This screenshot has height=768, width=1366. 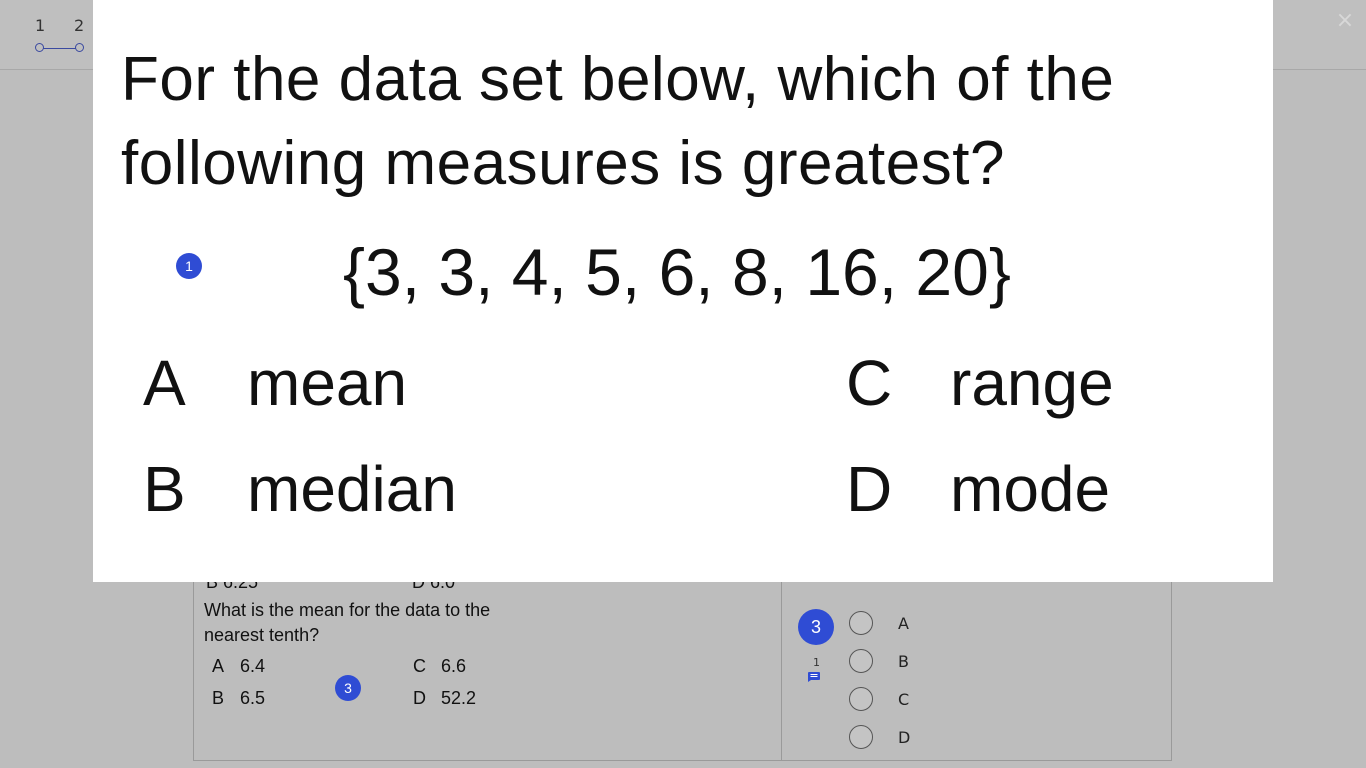 What do you see at coordinates (903, 623) in the screenshot?
I see `choice-label-a: A` at bounding box center [903, 623].